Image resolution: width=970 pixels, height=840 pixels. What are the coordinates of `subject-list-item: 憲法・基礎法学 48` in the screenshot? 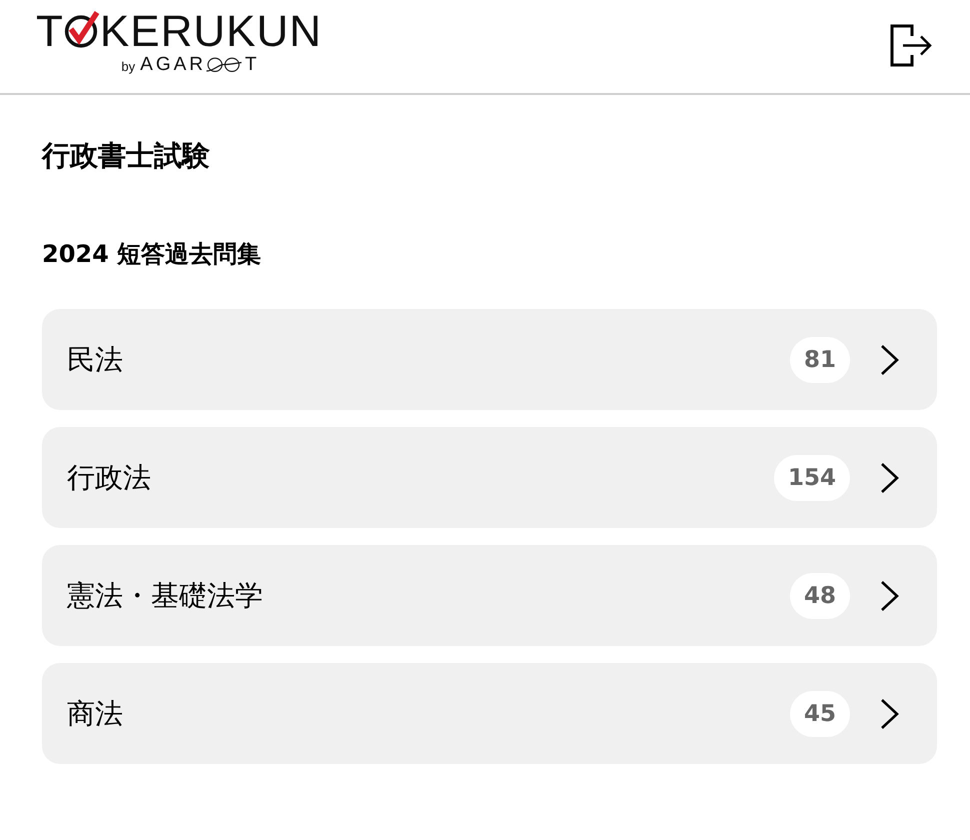 It's located at (489, 595).